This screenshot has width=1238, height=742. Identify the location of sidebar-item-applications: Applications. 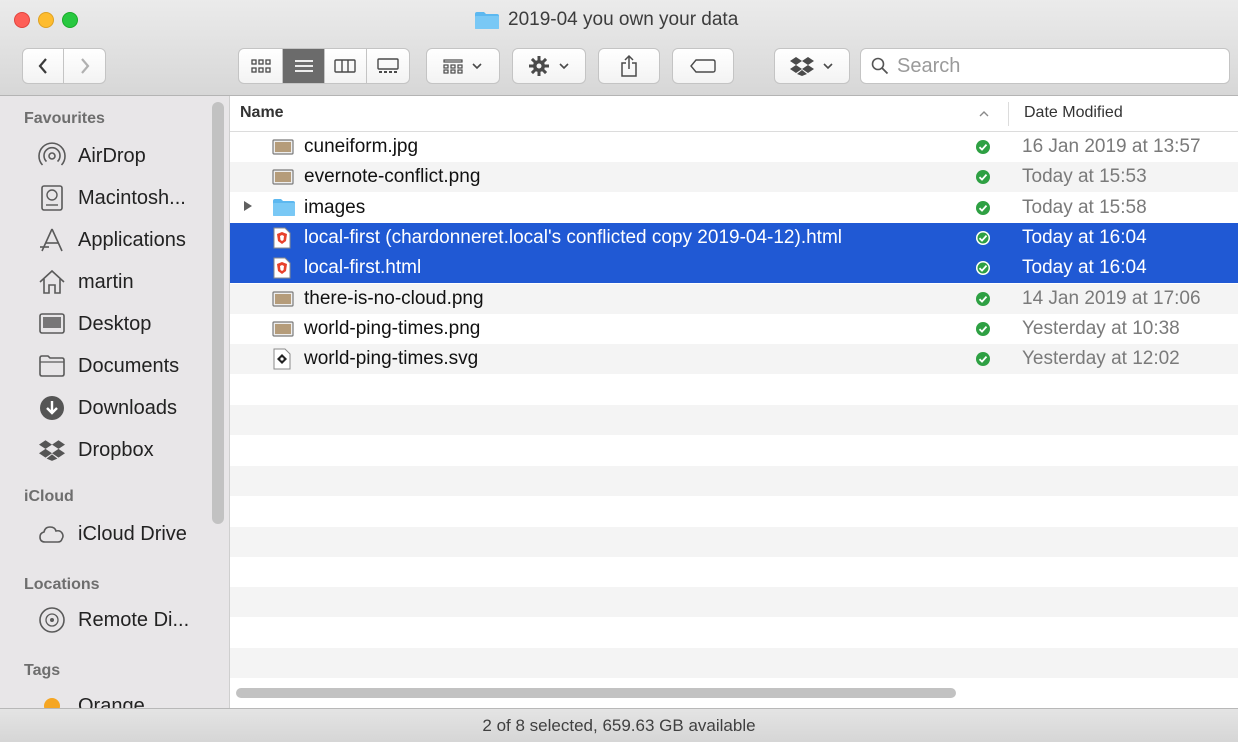
(111, 240).